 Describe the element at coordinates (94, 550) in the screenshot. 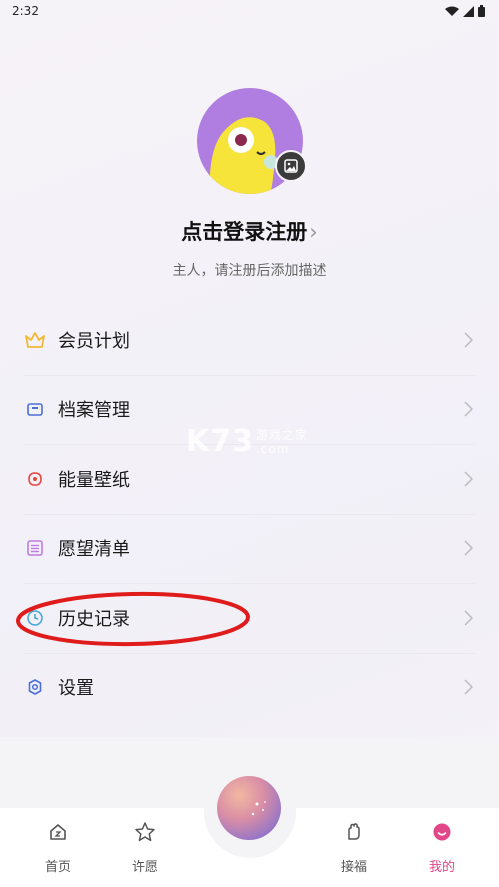

I see `menu-label: 愿望清单` at that location.